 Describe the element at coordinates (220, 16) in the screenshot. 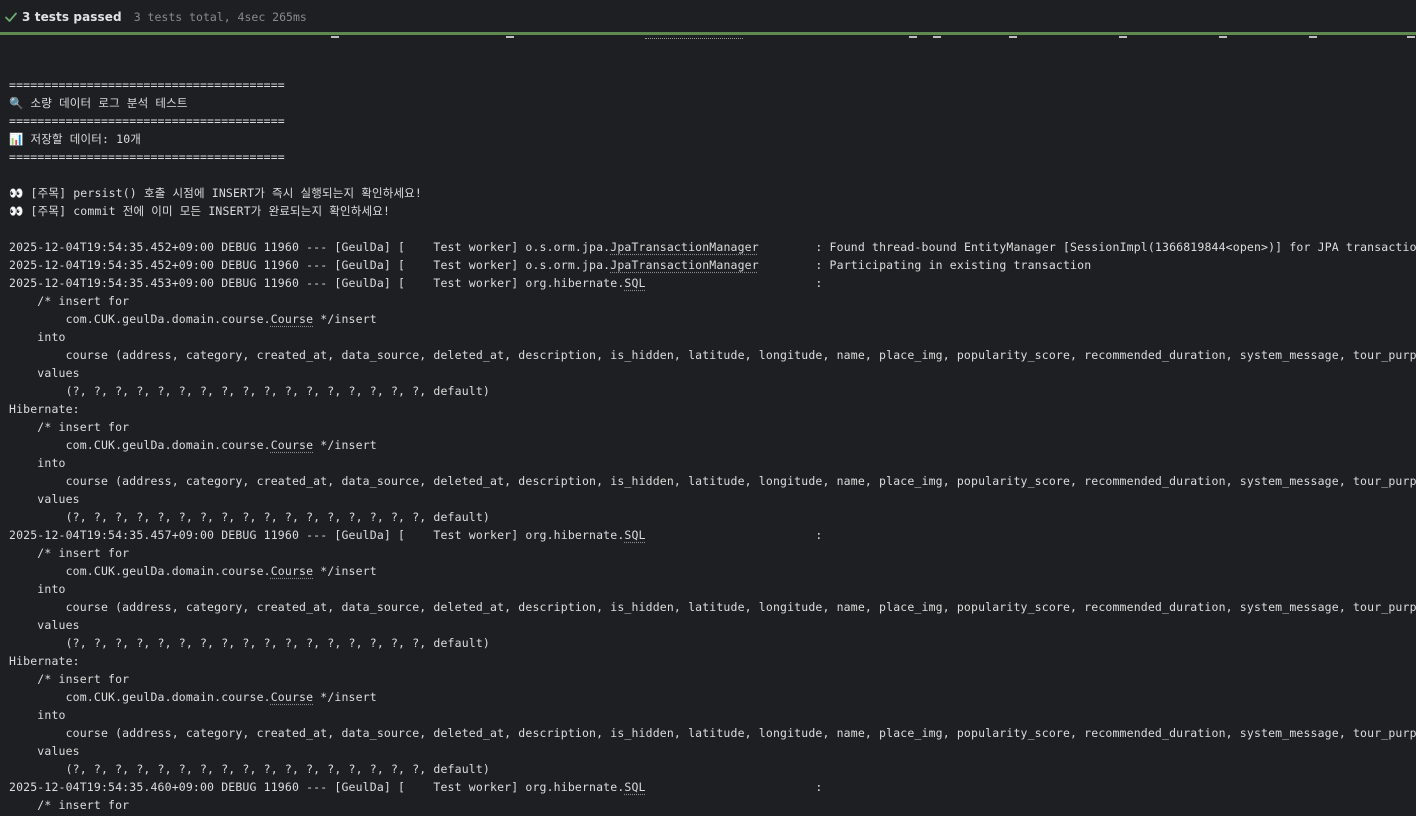

I see `tests-summary-label: 3 tests total, 4sec 265ms` at that location.